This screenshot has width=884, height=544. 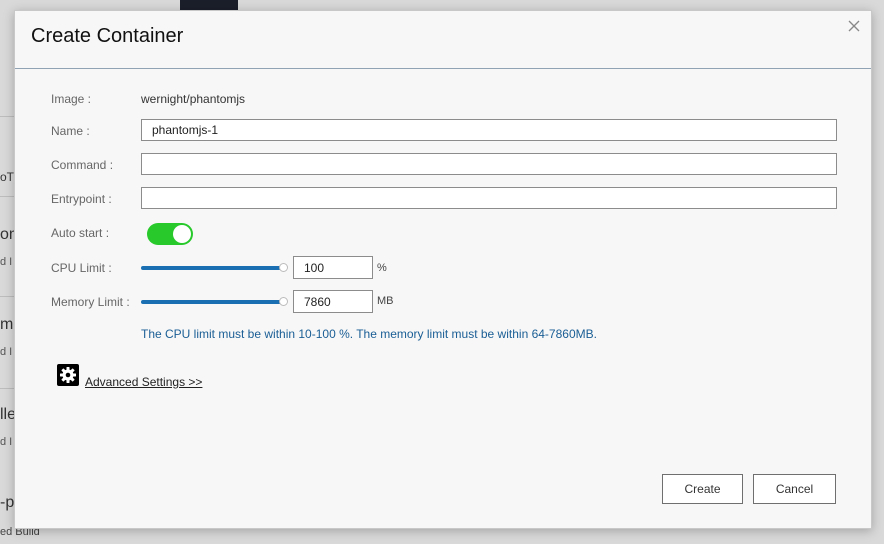 I want to click on background-thumbnail, so click(x=209, y=5).